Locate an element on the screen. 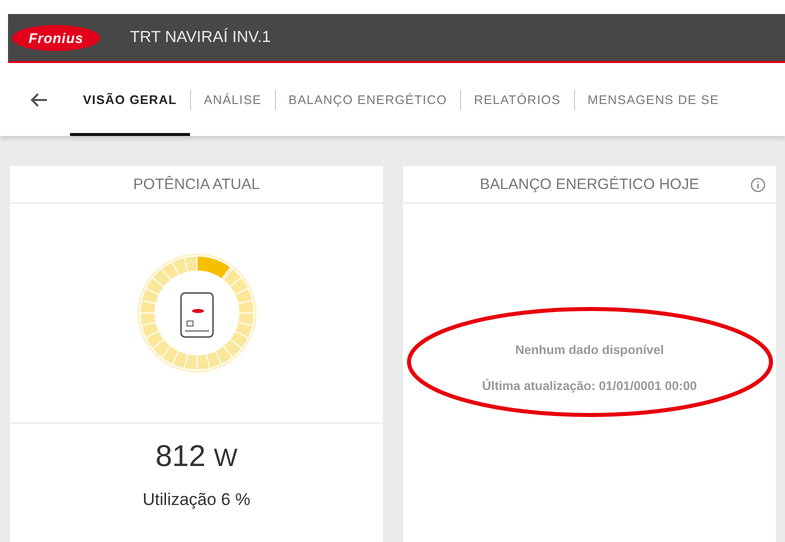  back-arrow-icon is located at coordinates (39, 100).